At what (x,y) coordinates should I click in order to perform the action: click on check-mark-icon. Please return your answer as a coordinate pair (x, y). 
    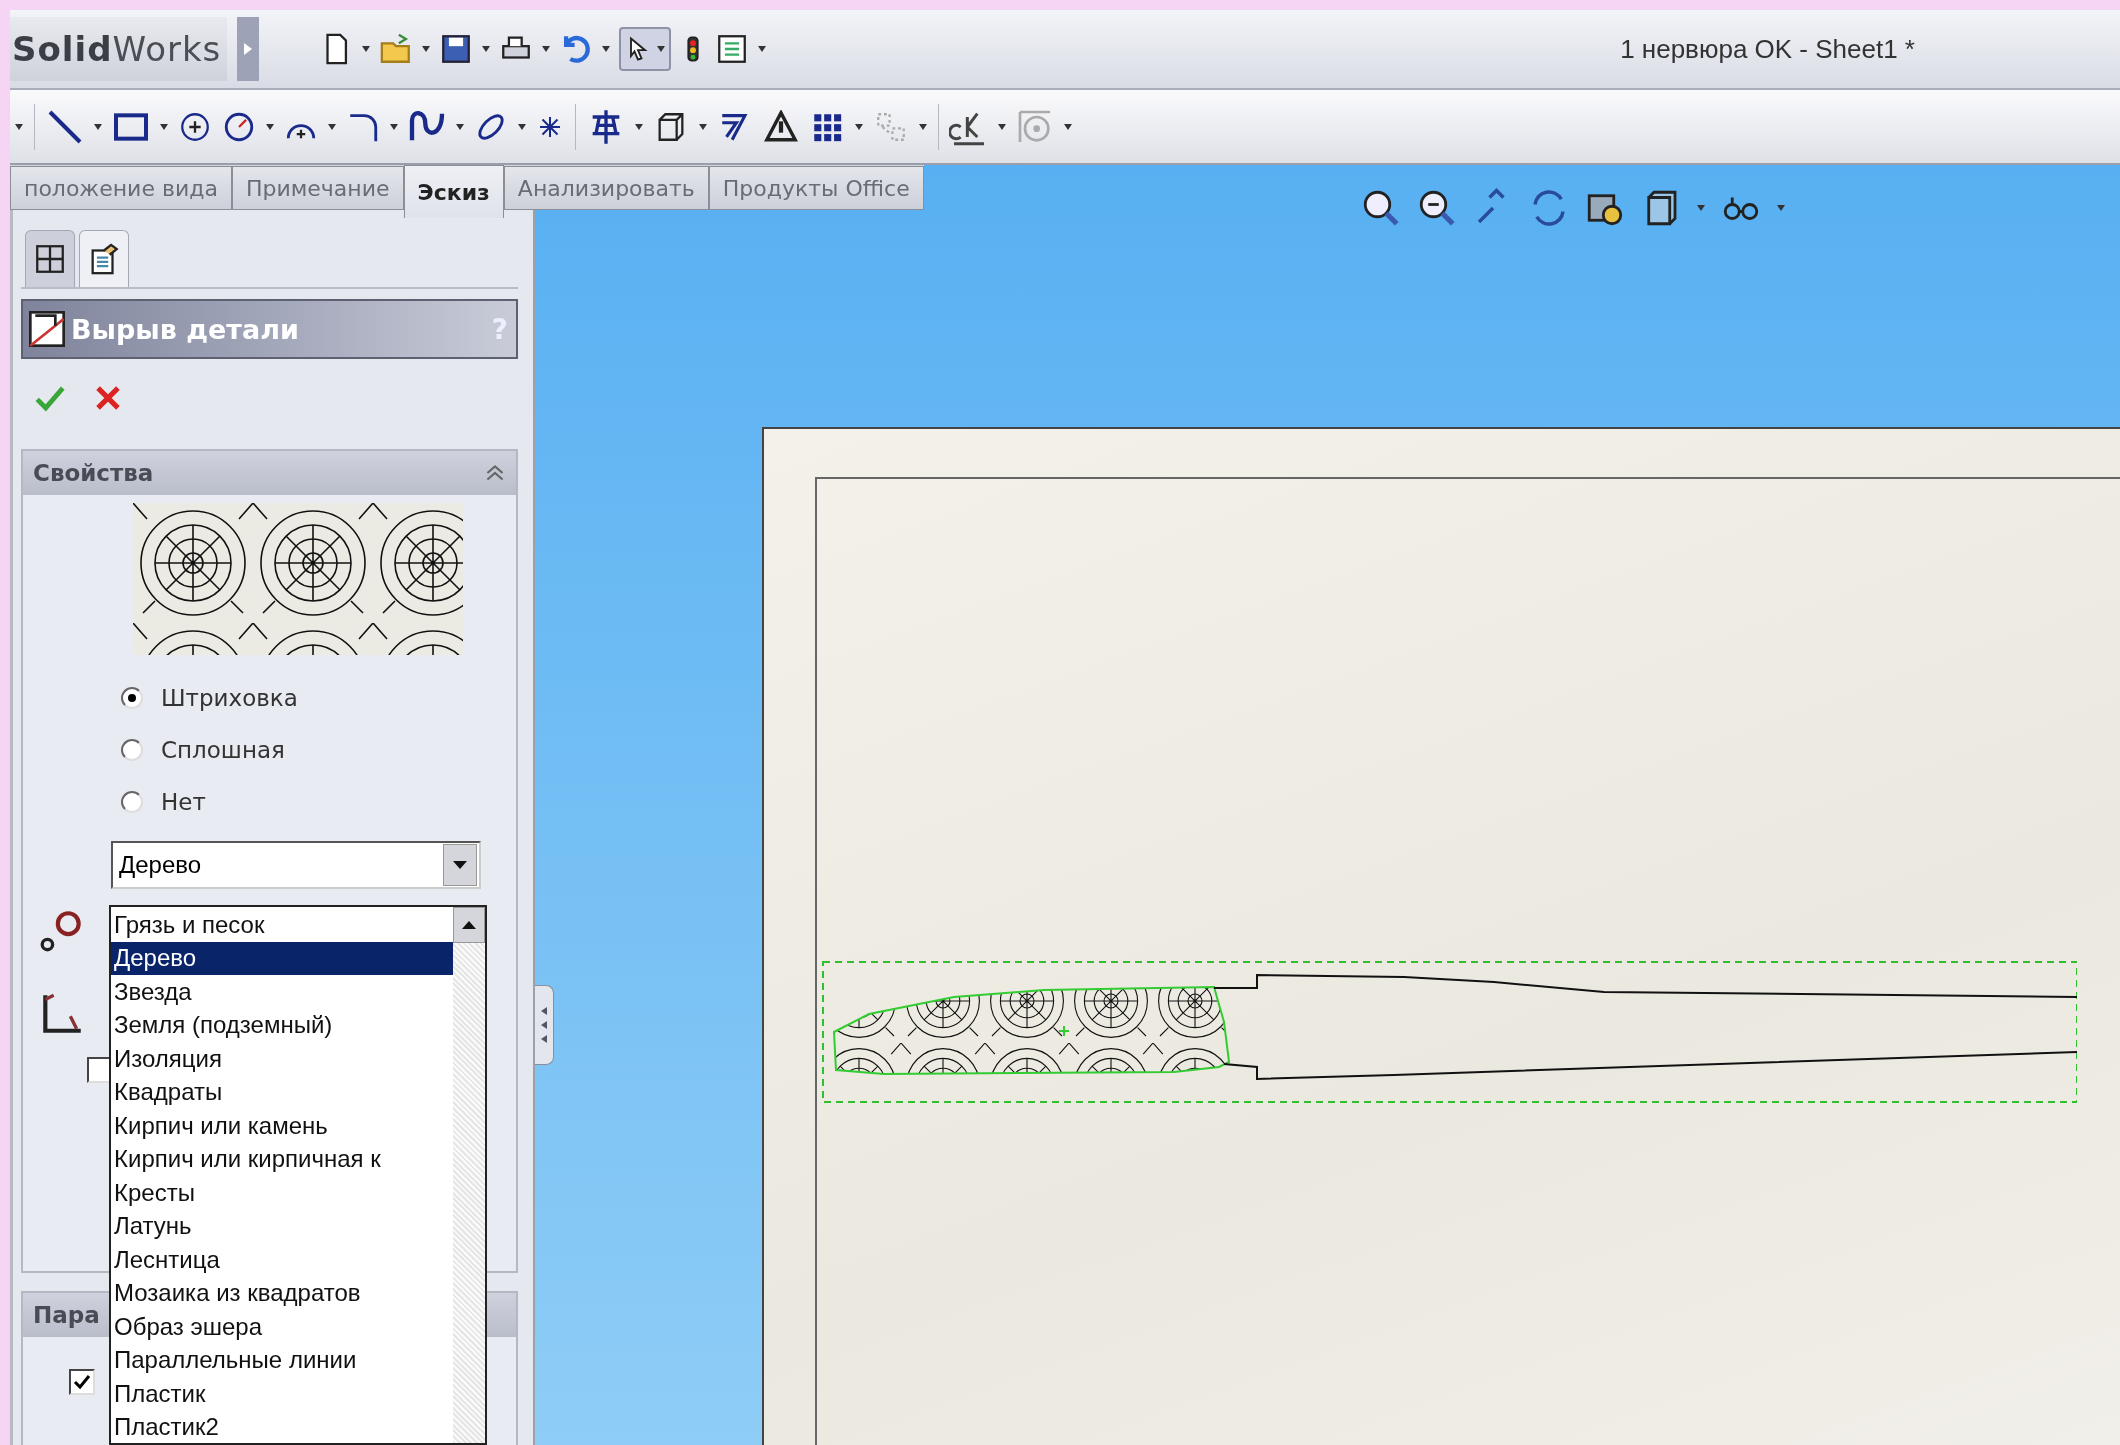
    Looking at the image, I should click on (82, 1382).